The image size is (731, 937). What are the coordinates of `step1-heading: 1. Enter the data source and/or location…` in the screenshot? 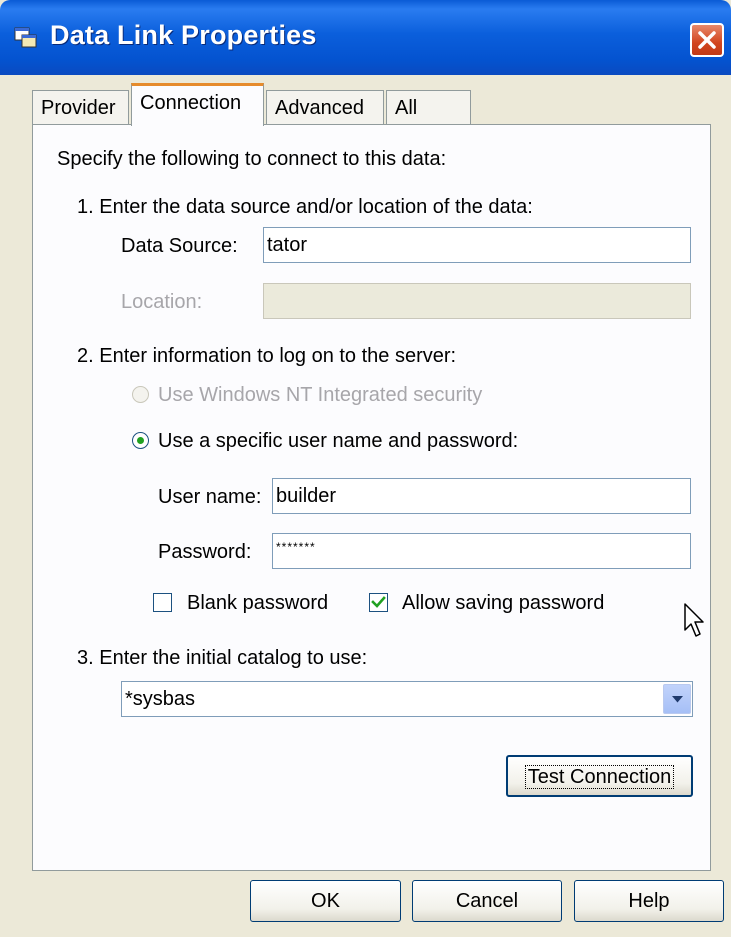 It's located at (305, 207).